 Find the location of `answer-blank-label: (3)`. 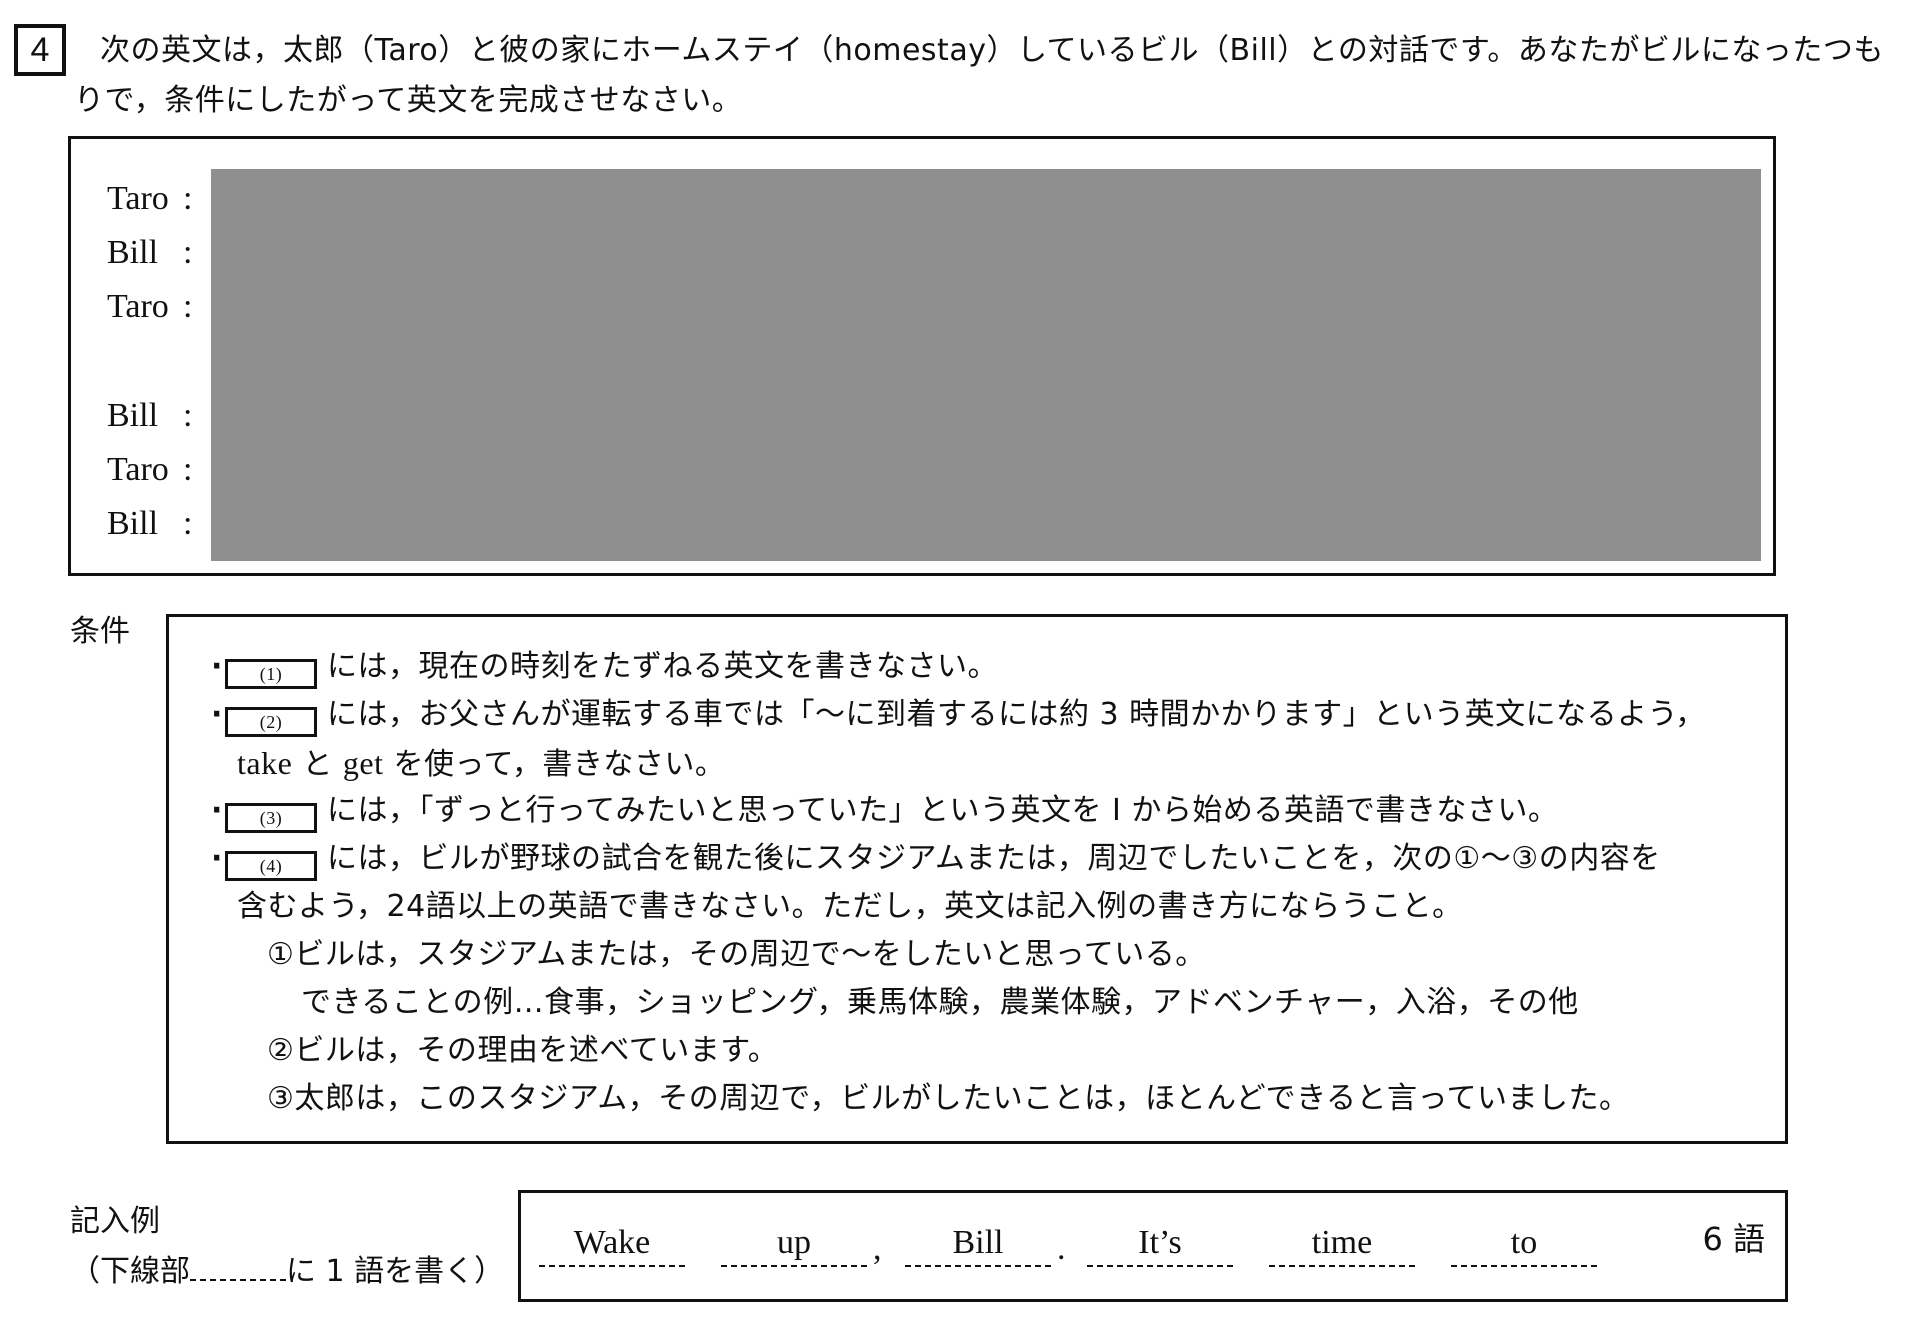

answer-blank-label: (3) is located at coordinates (271, 818).